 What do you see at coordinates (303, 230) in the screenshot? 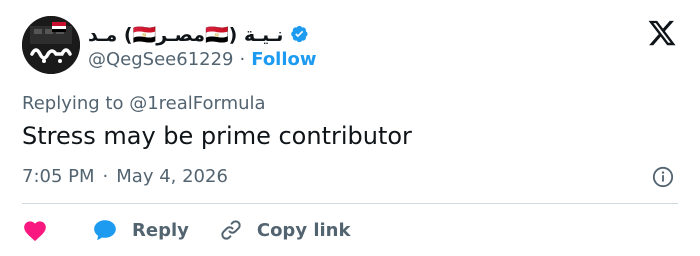
I see `copy-link-label: Copy link` at bounding box center [303, 230].